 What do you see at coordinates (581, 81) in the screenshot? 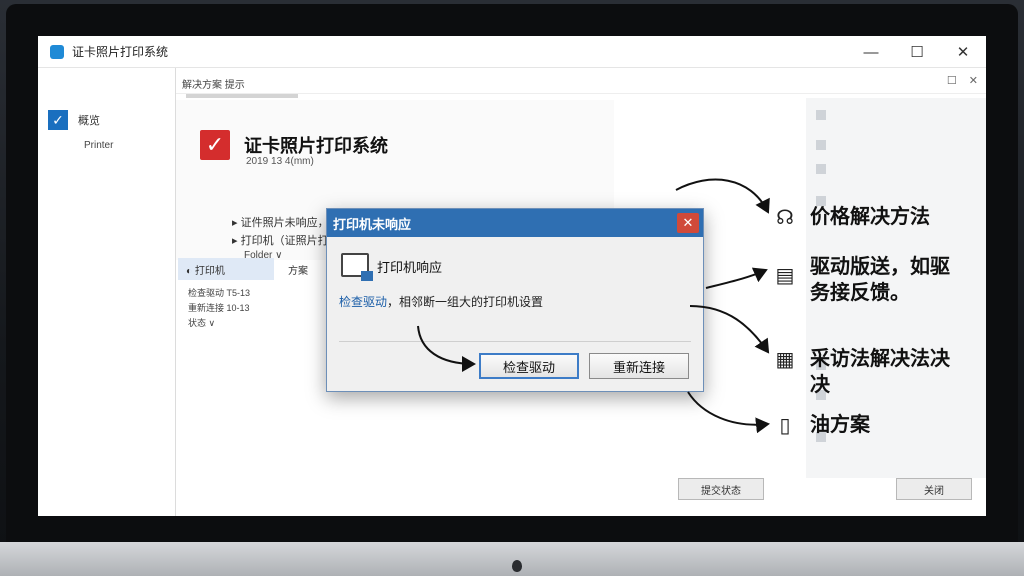
I see `toolbar: 解决方案 提示 ☐ ✕` at bounding box center [581, 81].